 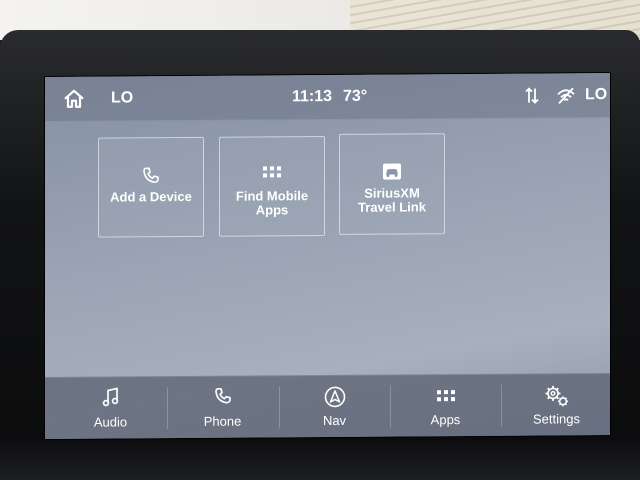 I want to click on wifi-off-icon, so click(x=566, y=95).